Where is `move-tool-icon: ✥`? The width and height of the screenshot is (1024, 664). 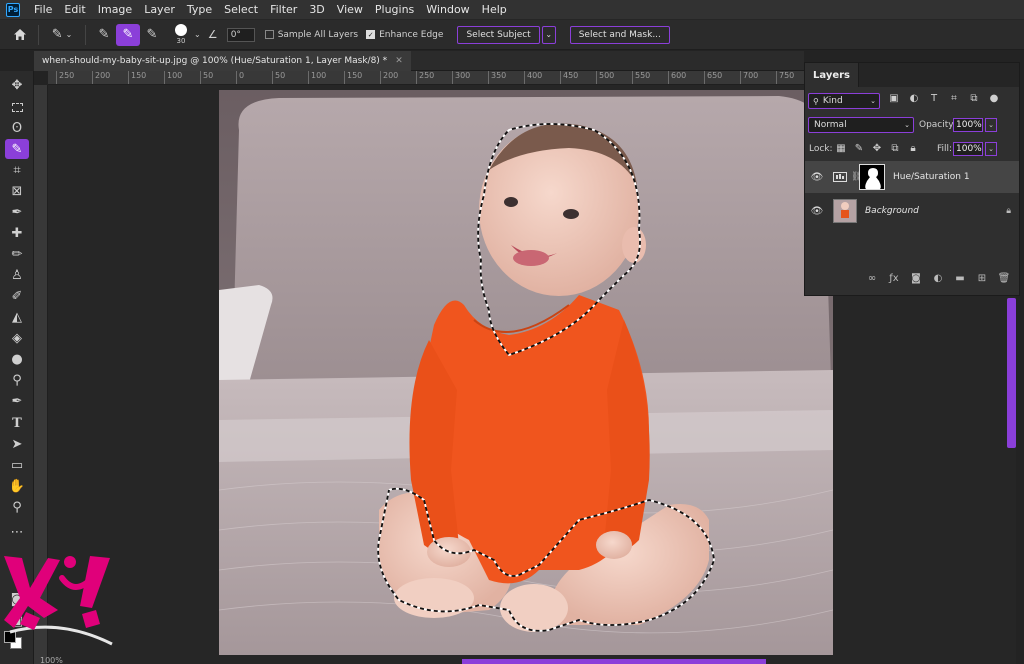 move-tool-icon: ✥ is located at coordinates (17, 85).